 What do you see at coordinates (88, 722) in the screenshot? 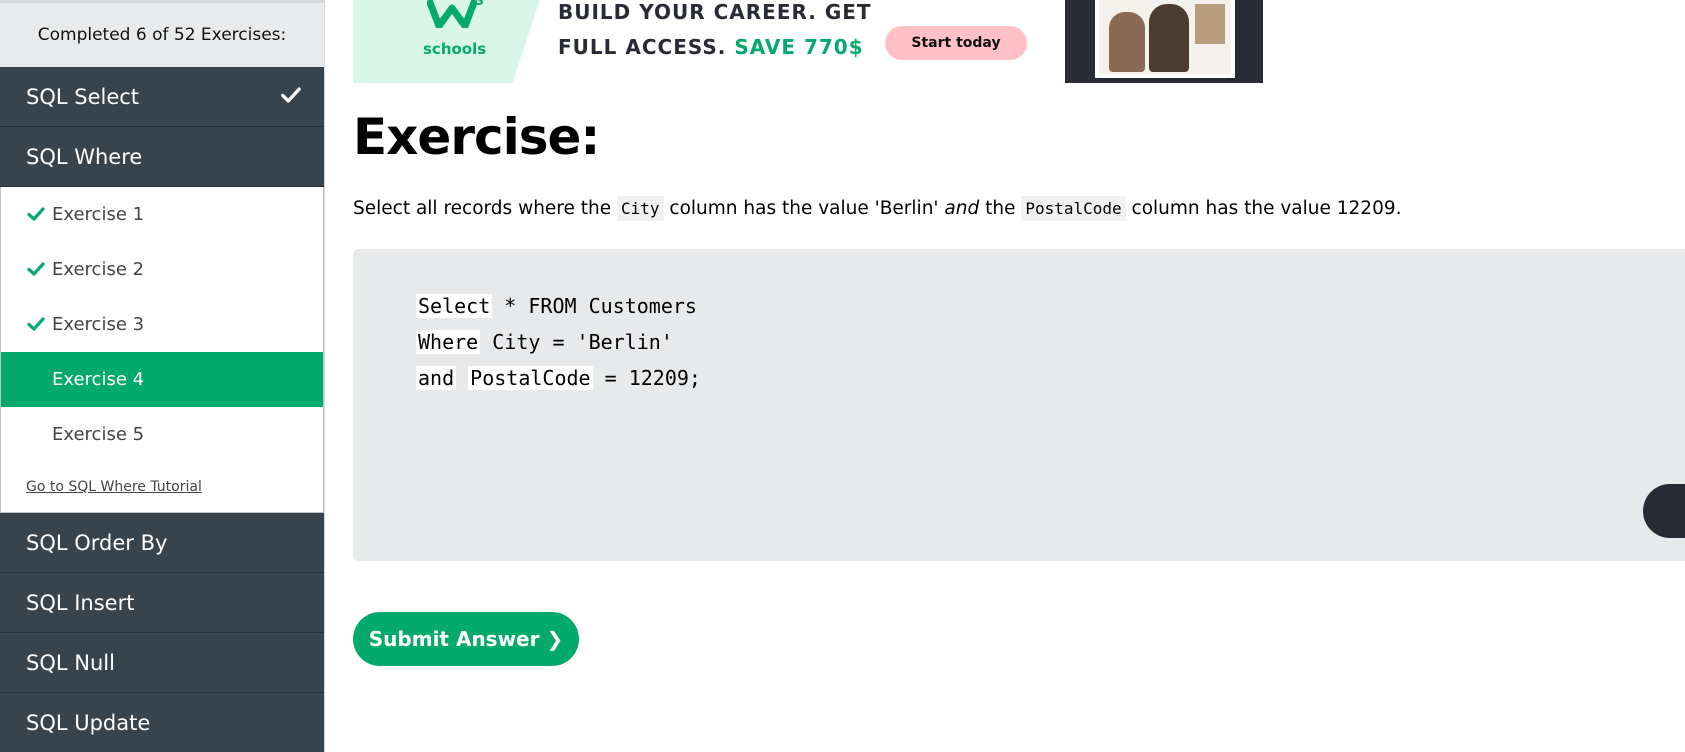
I see `sidebar-category-label: SQL Update` at bounding box center [88, 722].